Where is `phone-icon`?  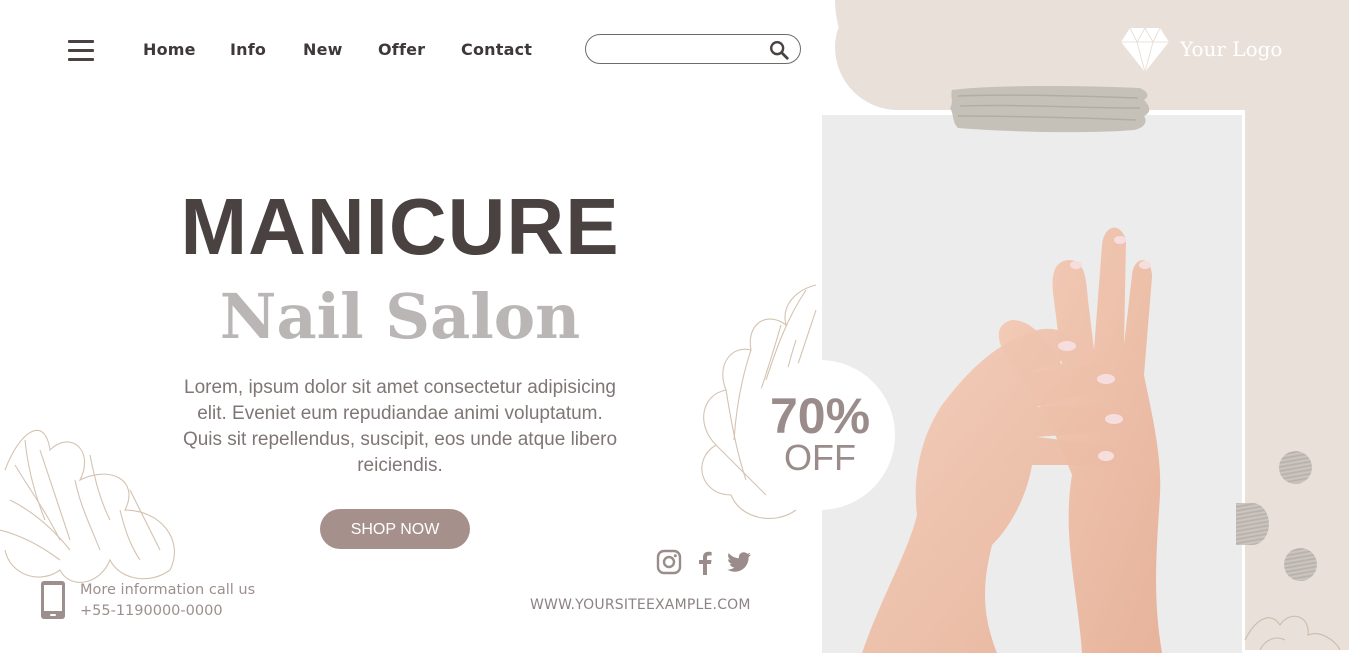
phone-icon is located at coordinates (53, 600).